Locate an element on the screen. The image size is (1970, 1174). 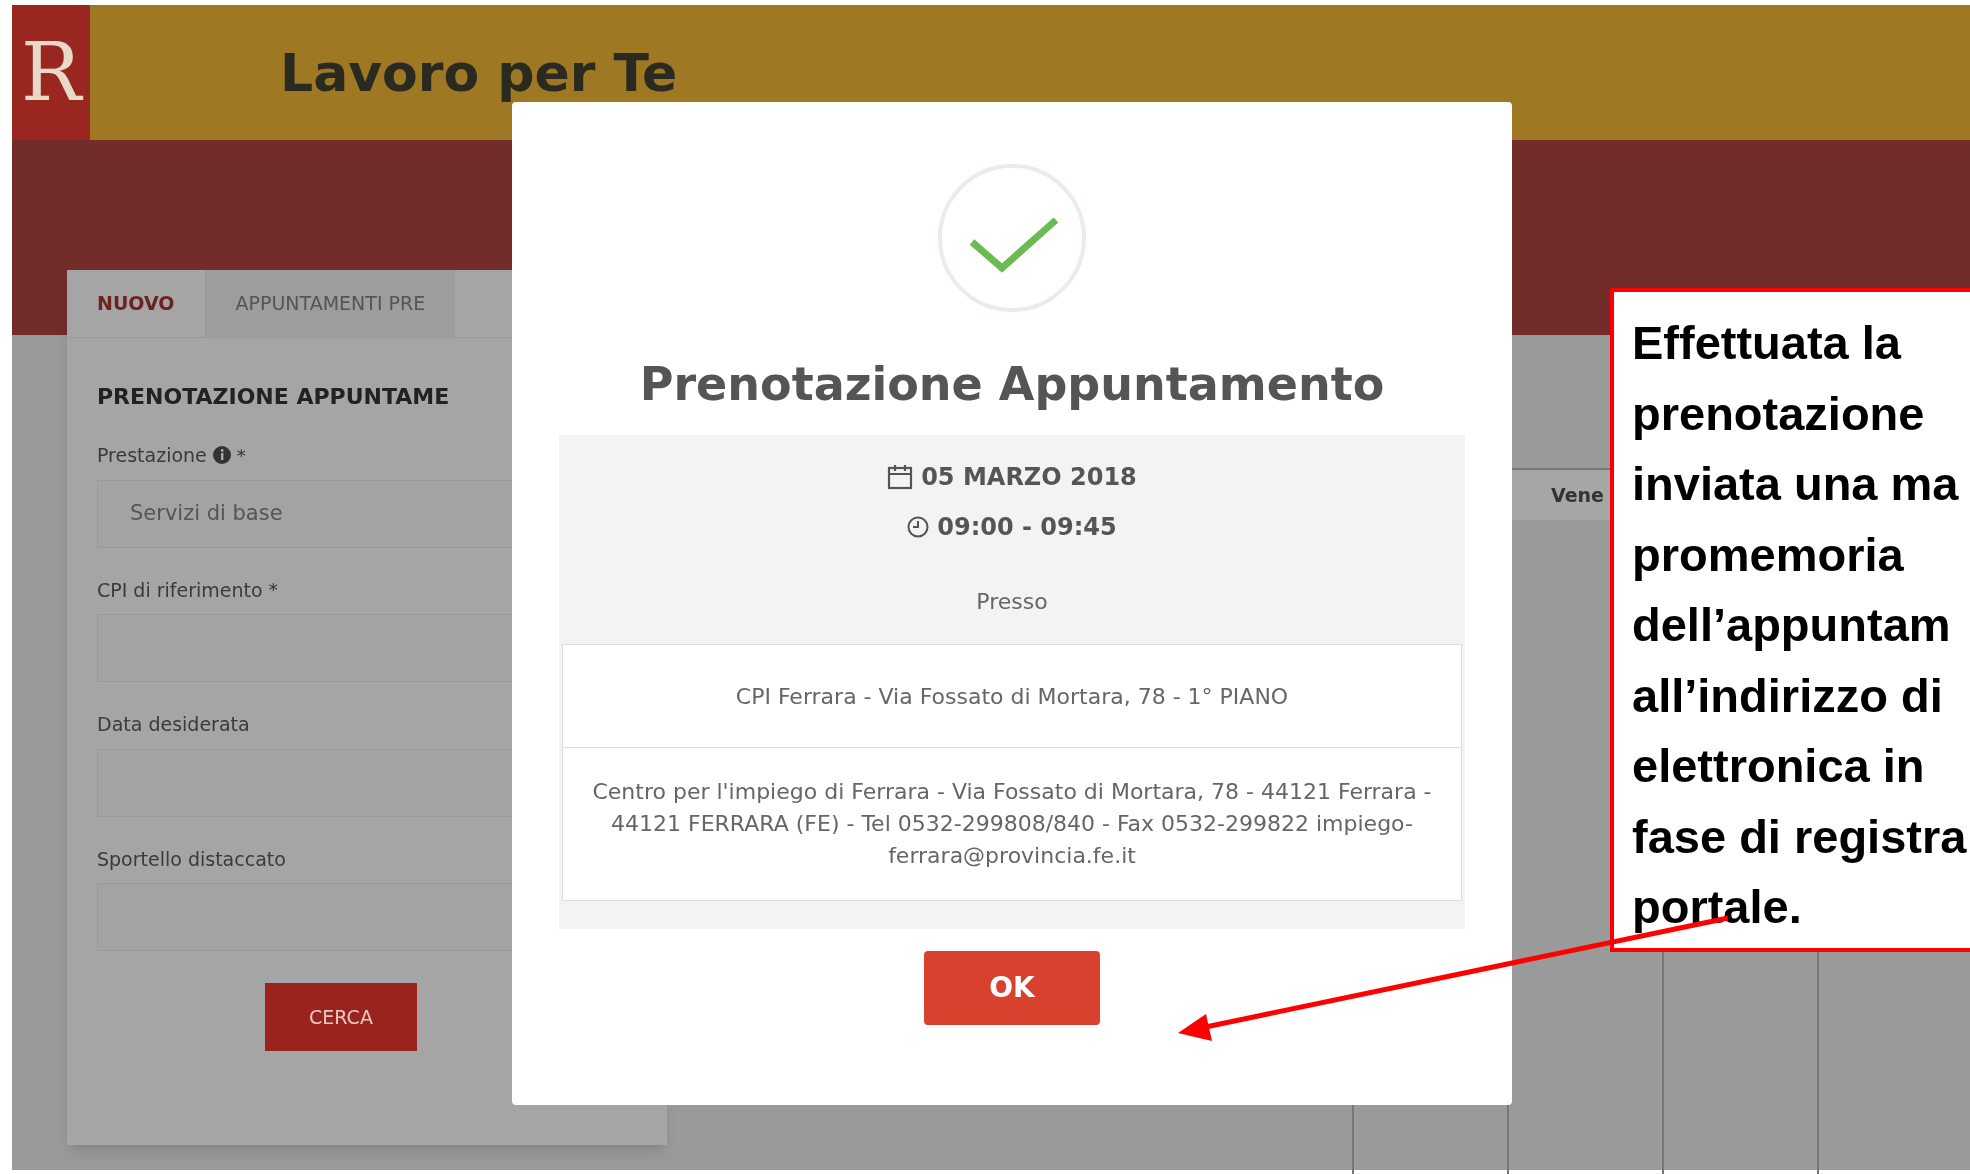
location-address: Centro per l'impiego di Ferrara - Via Fossato di Mortara, 78 - 44121 Ferrara - 44121 FERRARA (FE) - Tel 0532-299808/840 - Fax 0532-299822 impiego-ferrara@provincia.fe.it is located at coordinates (1012, 824).